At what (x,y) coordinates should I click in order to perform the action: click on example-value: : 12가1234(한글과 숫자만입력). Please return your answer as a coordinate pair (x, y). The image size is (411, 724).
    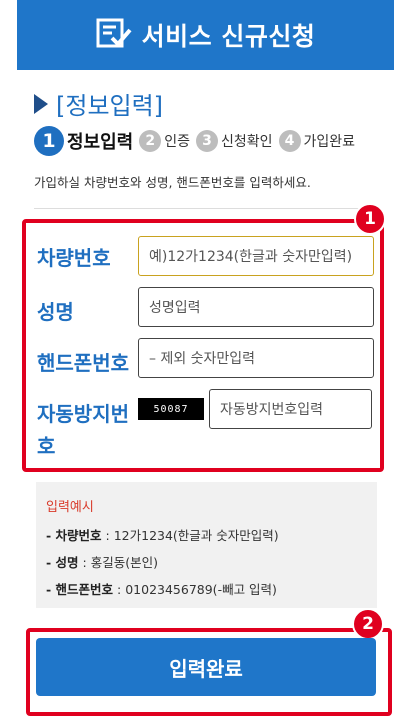
    Looking at the image, I should click on (190, 535).